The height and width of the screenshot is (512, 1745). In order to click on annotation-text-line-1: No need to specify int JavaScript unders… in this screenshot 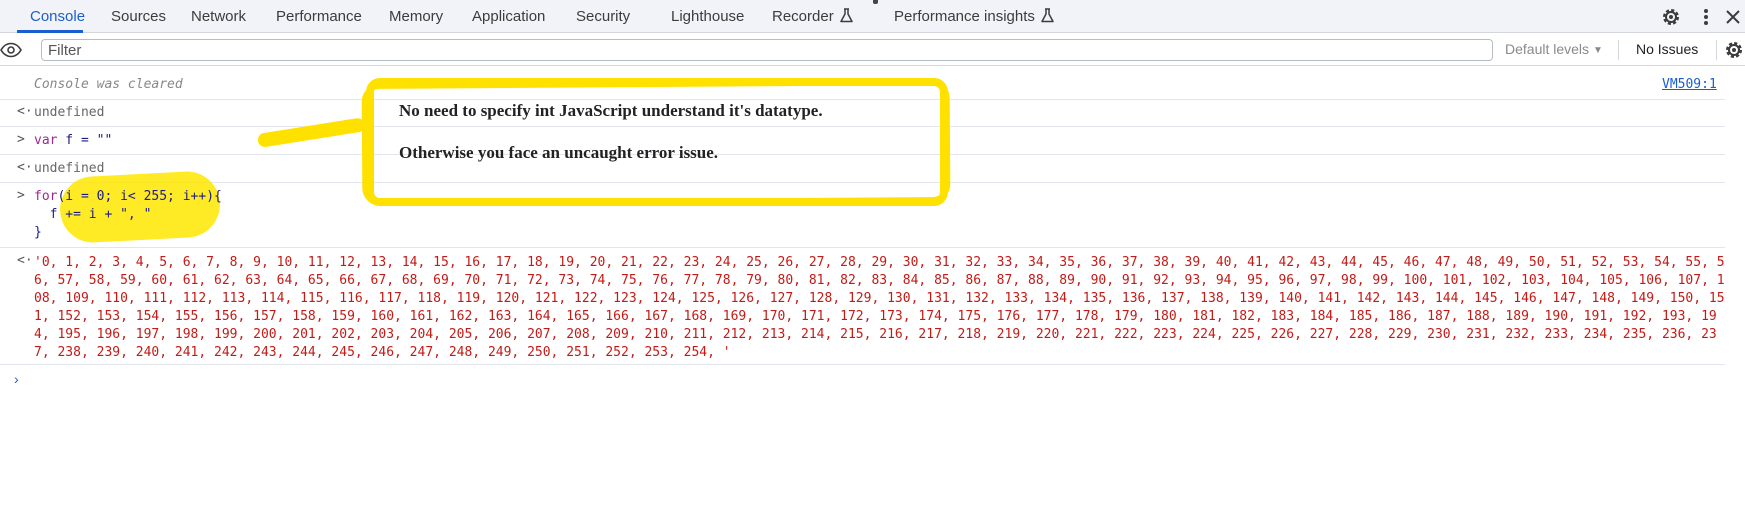, I will do `click(611, 110)`.